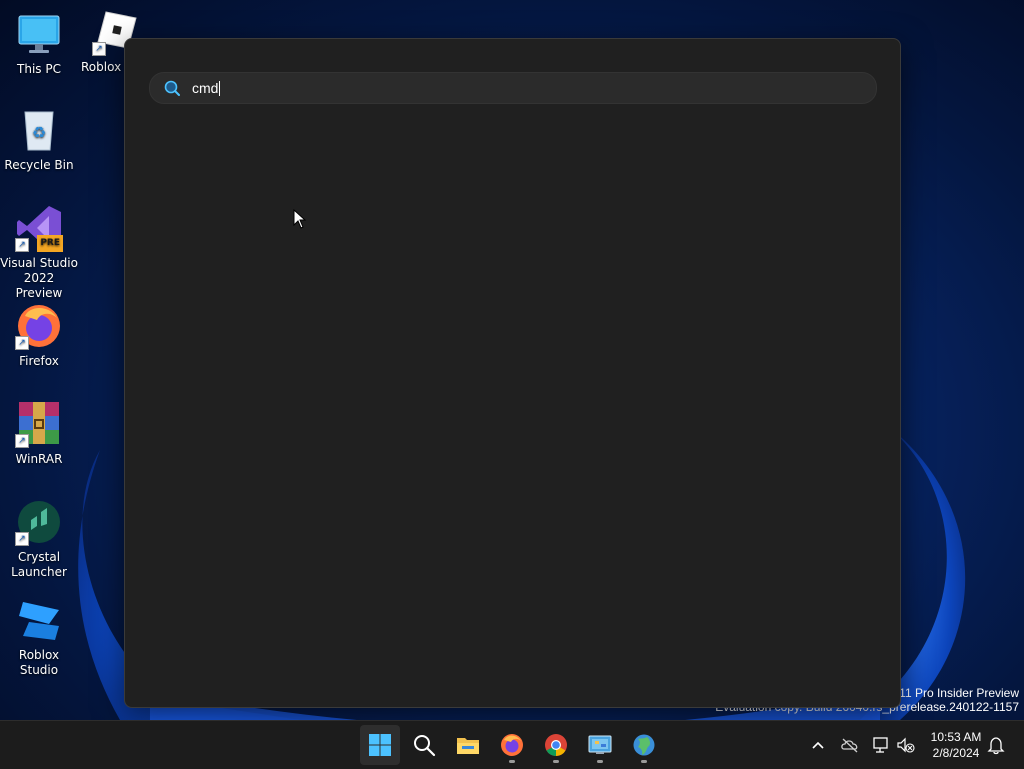 This screenshot has height=769, width=1024. Describe the element at coordinates (39, 459) in the screenshot. I see `desktop-icon-label: WinRAR` at that location.